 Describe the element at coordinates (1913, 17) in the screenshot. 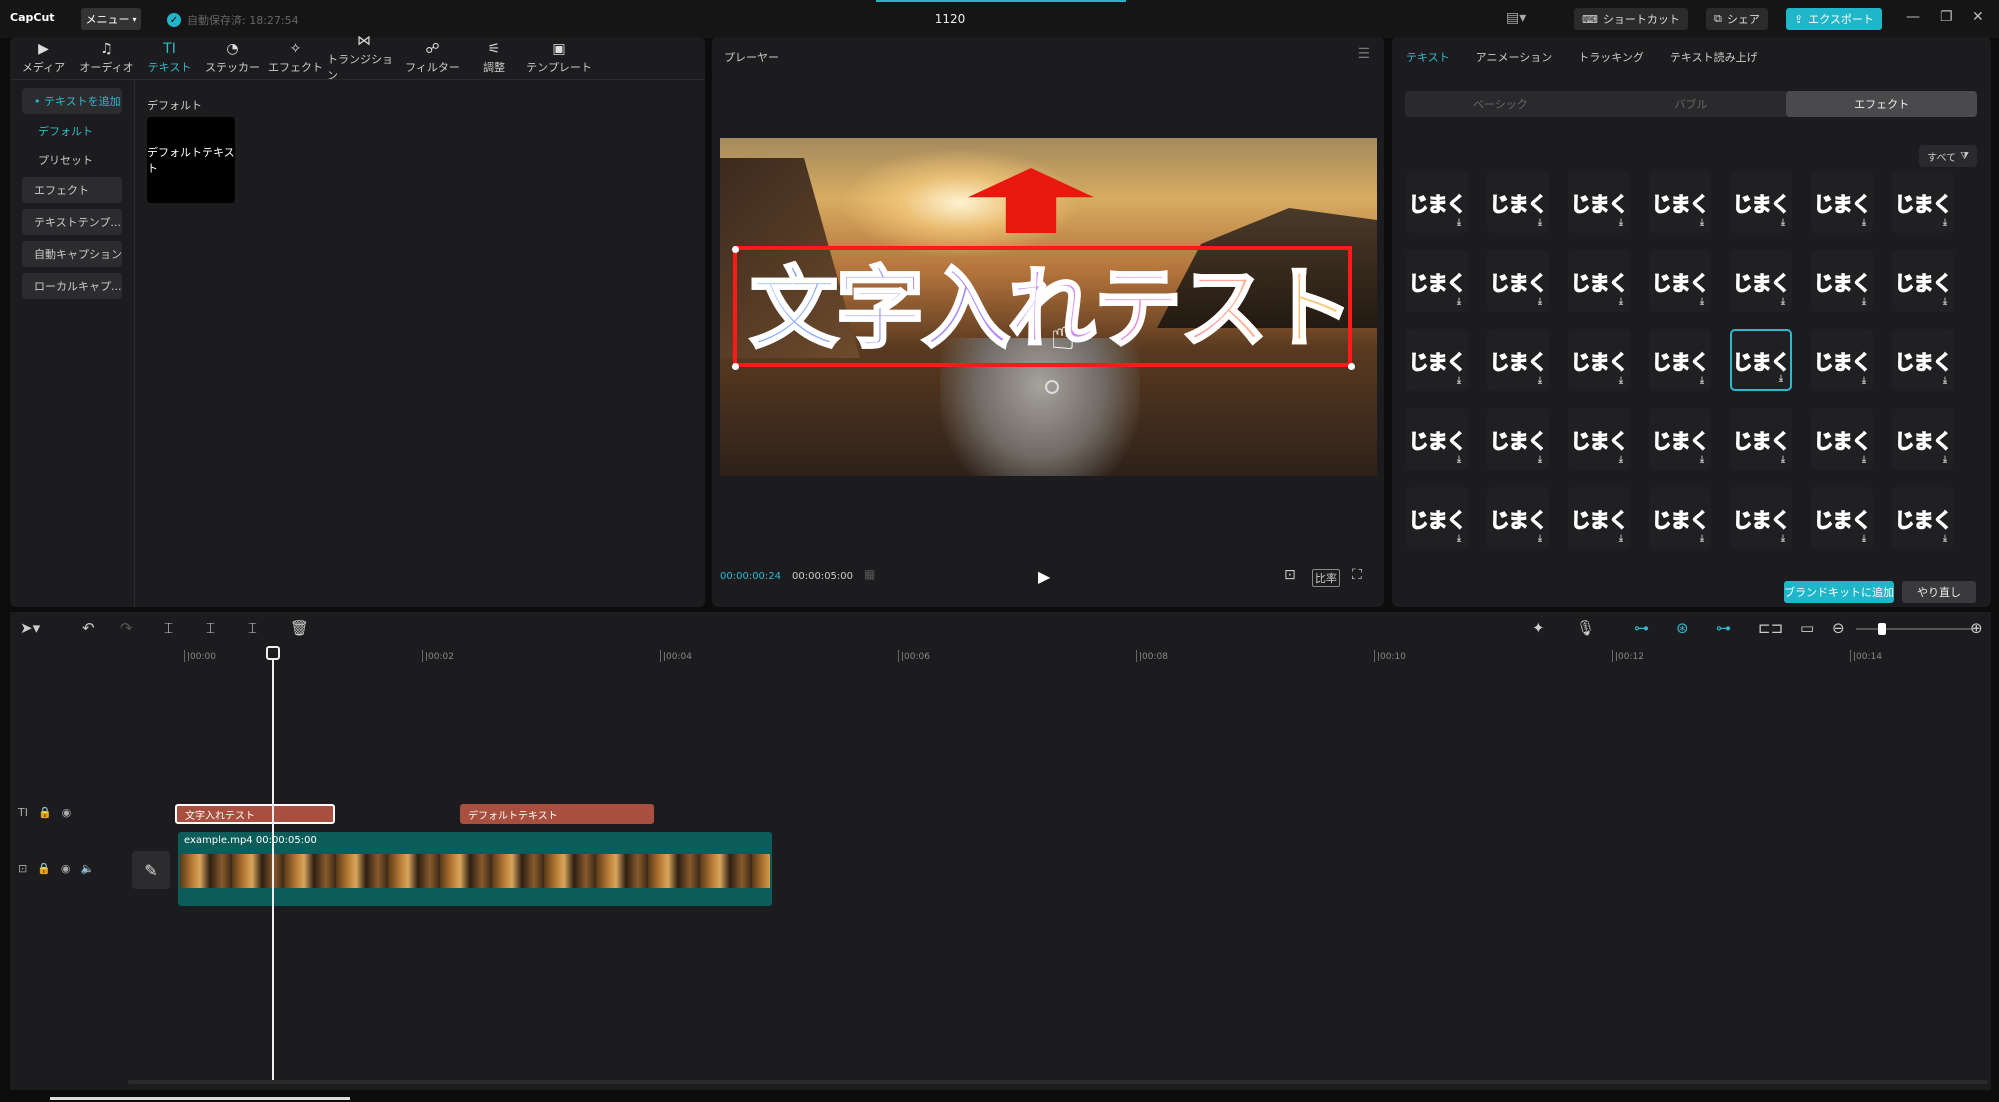

I see `minimize-icon: —` at that location.